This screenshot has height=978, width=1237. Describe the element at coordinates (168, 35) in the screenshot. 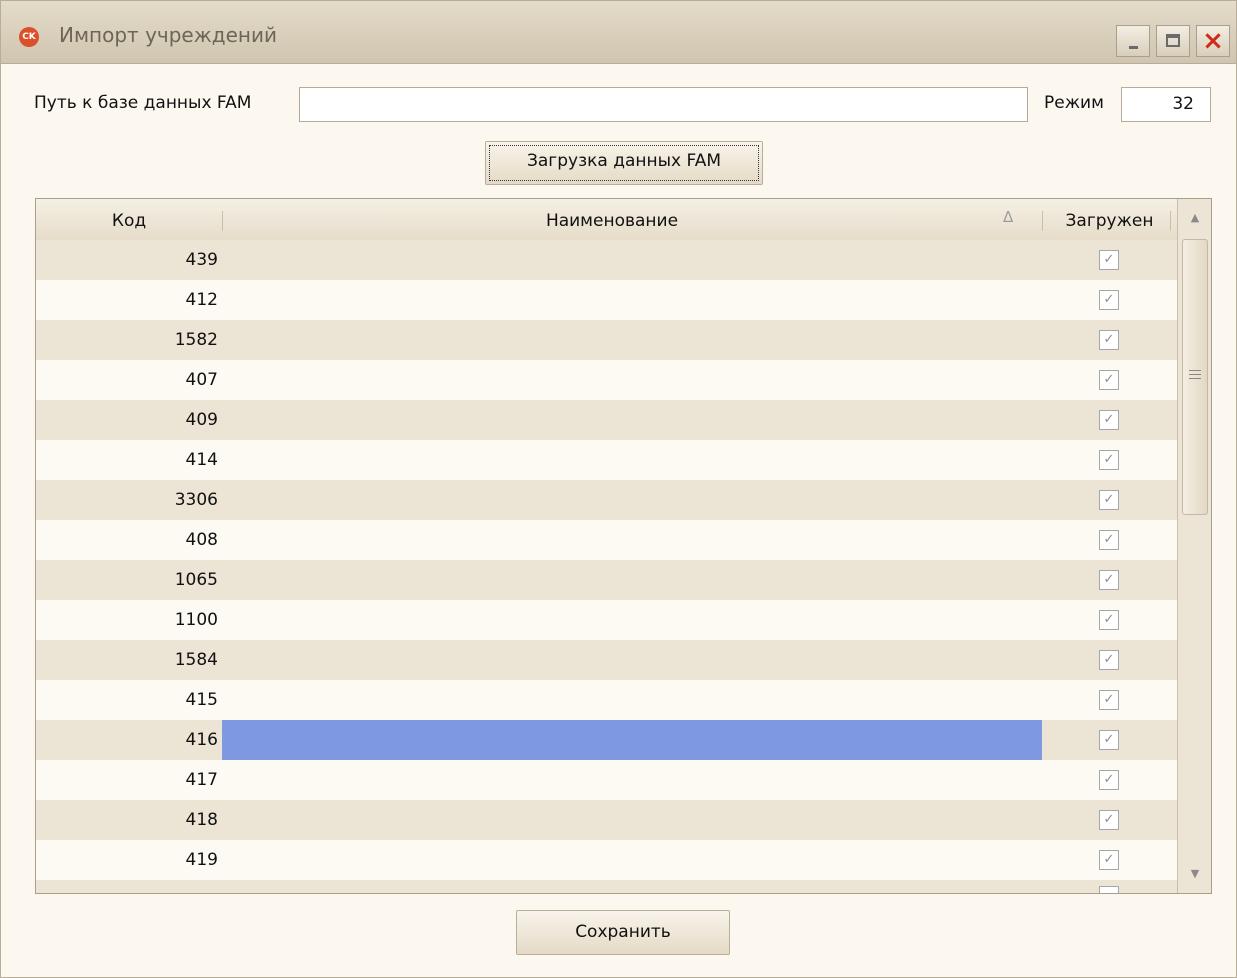

I see `window-title: Импорт учреждений` at that location.